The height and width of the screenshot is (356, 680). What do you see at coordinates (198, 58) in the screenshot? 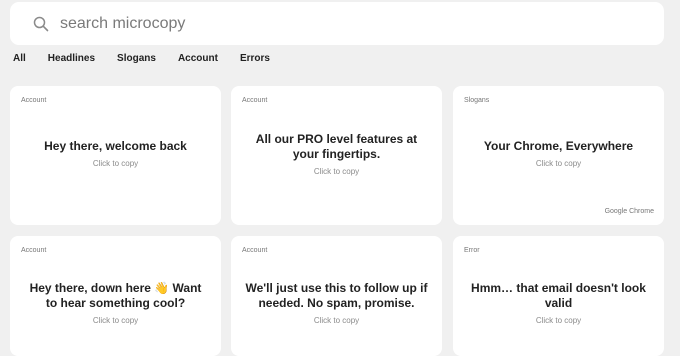
I see `tab-account: Account` at bounding box center [198, 58].